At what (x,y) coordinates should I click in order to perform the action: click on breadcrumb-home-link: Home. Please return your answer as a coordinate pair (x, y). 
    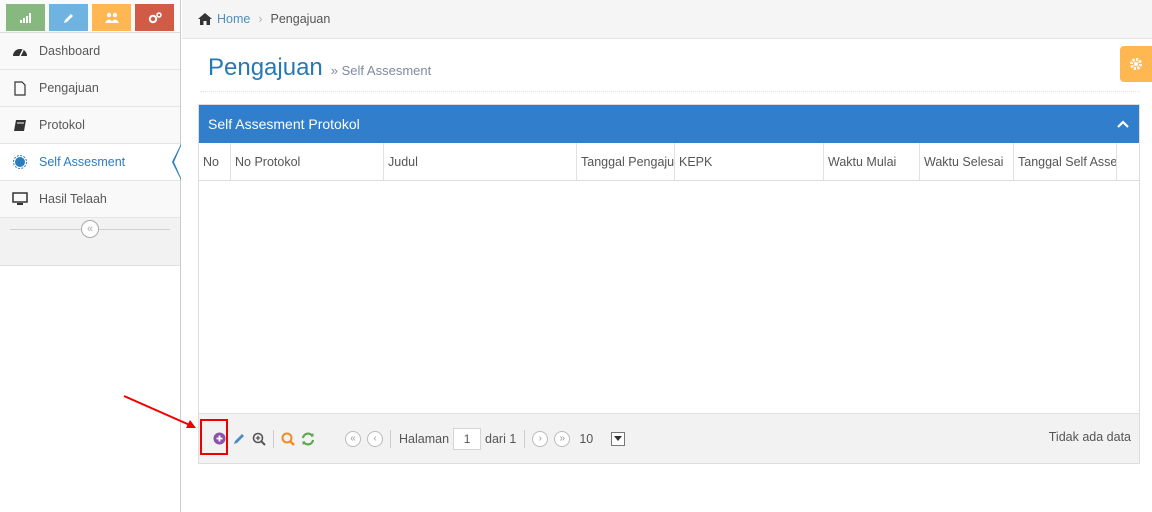
    Looking at the image, I should click on (224, 19).